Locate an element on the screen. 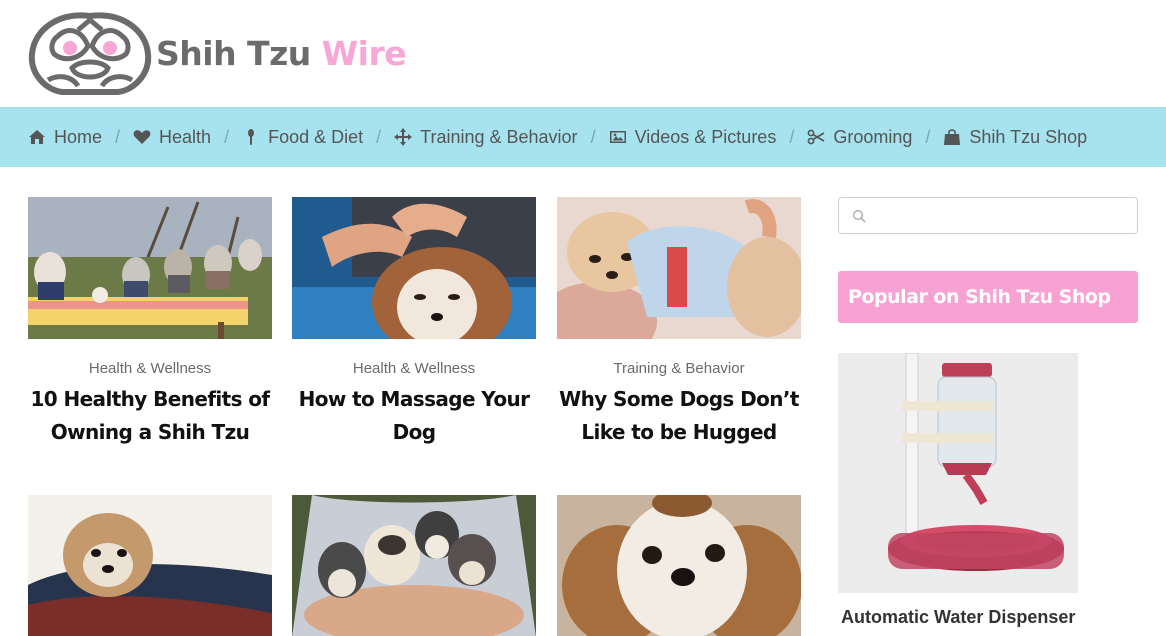  nav-item-label: Grooming is located at coordinates (873, 136).